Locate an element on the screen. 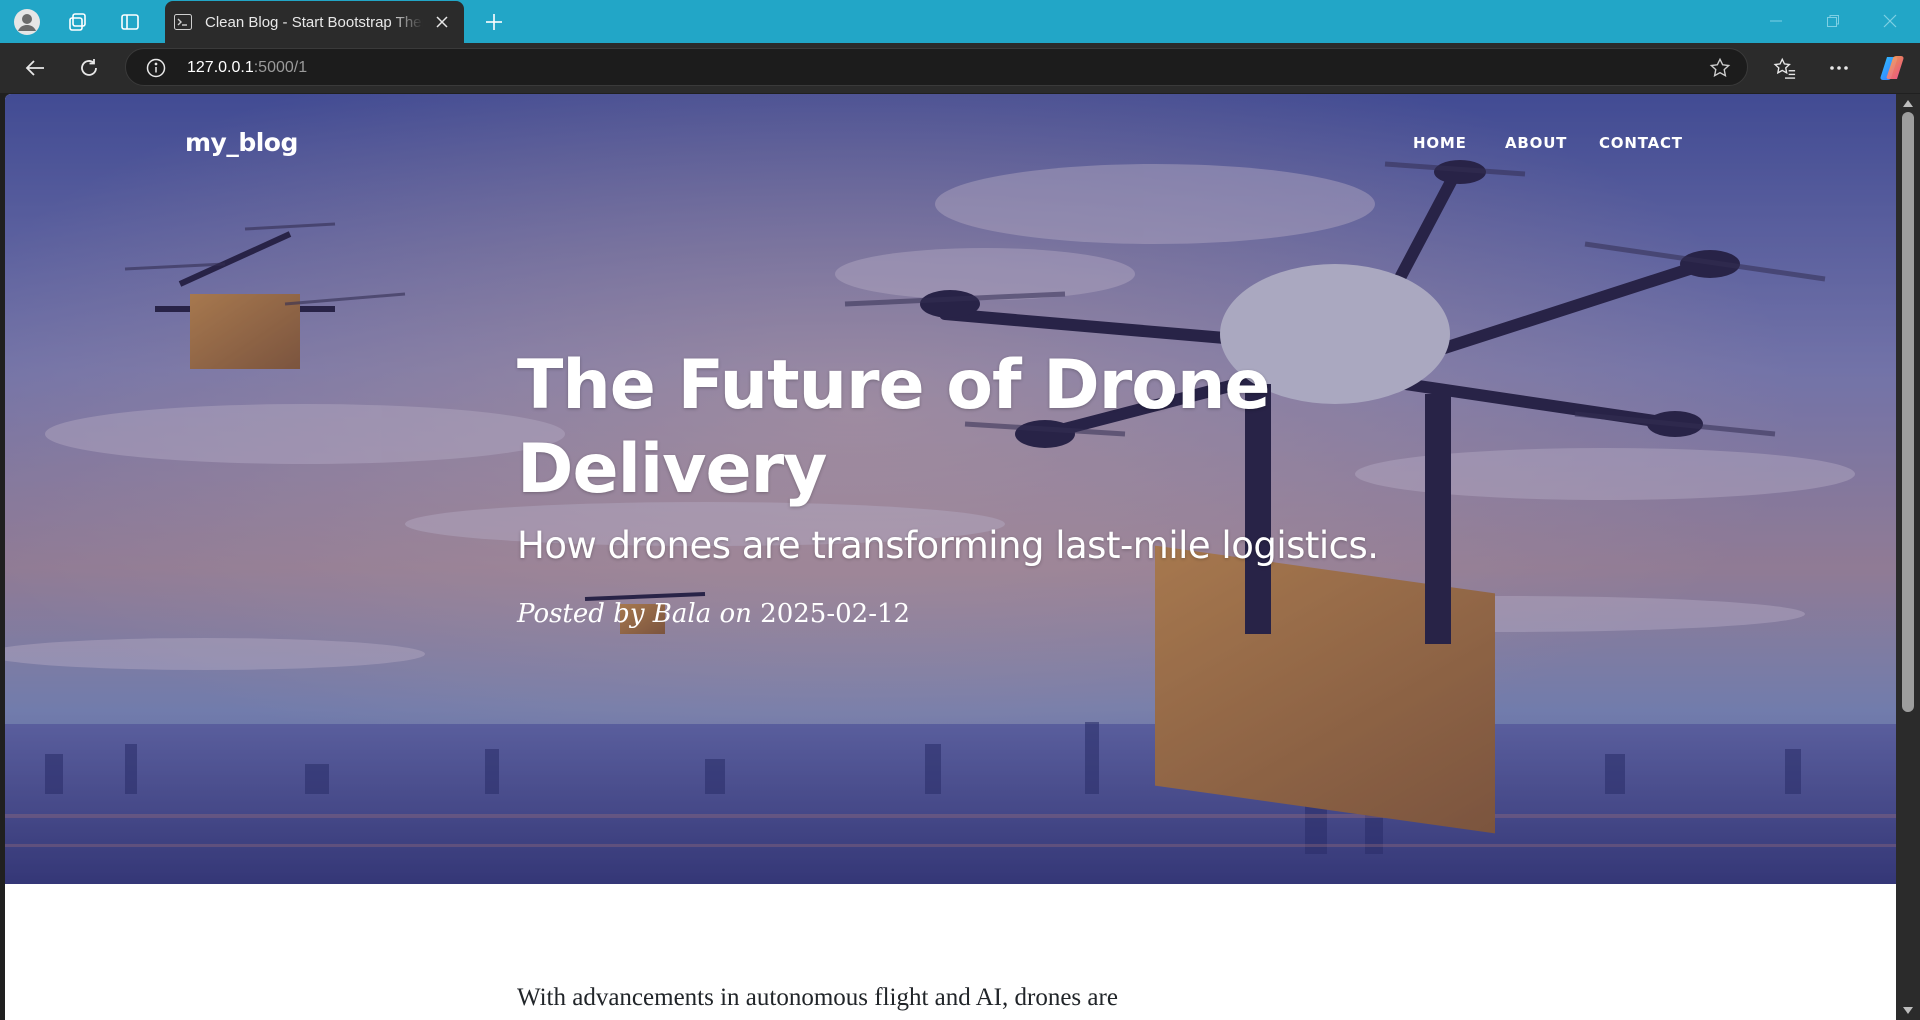 This screenshot has width=1920, height=1020. post-title: The Future of Drone Delivery is located at coordinates (894, 427).